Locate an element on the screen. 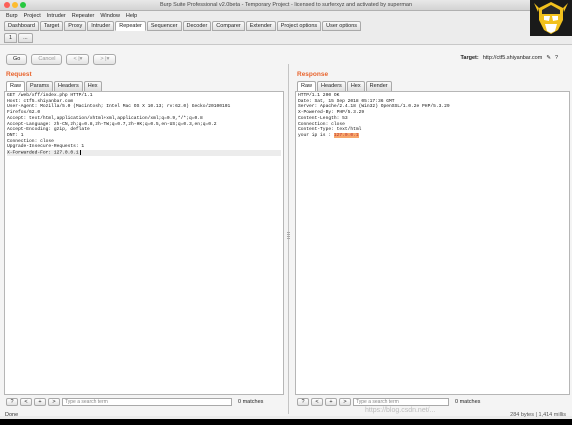 The image size is (572, 425). tab-project-options: Project options is located at coordinates (299, 26).